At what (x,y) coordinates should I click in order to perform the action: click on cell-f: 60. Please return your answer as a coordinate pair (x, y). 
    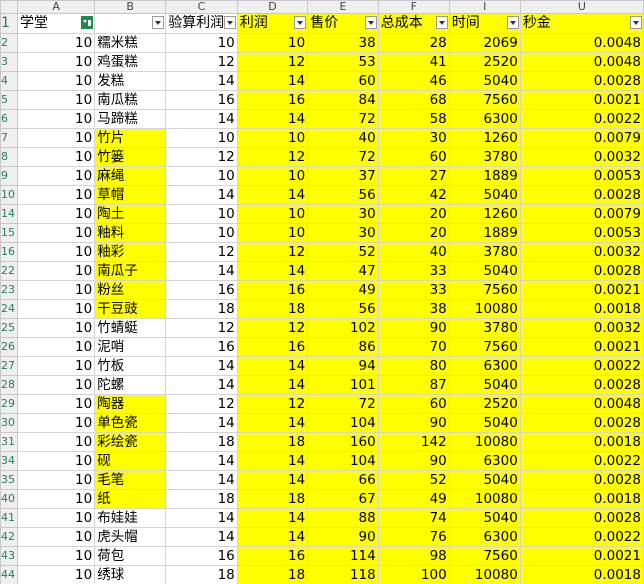
    Looking at the image, I should click on (413, 157).